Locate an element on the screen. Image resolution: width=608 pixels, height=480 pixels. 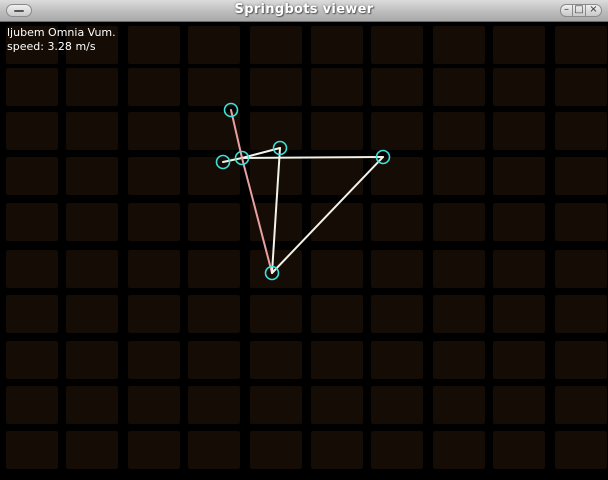
close-icon: × is located at coordinates (593, 9).